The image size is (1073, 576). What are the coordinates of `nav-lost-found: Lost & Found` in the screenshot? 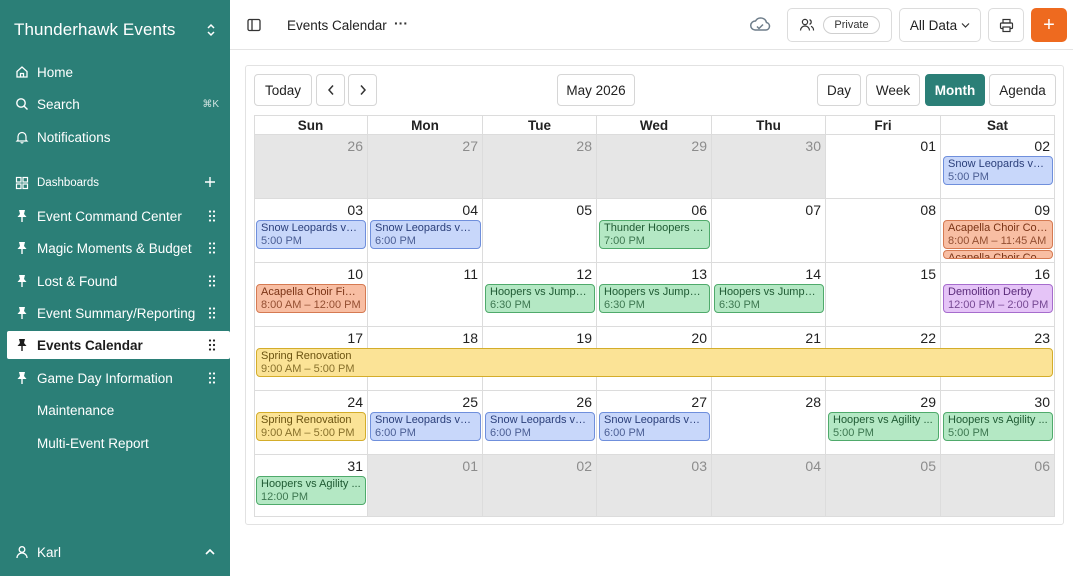 It's located at (118, 281).